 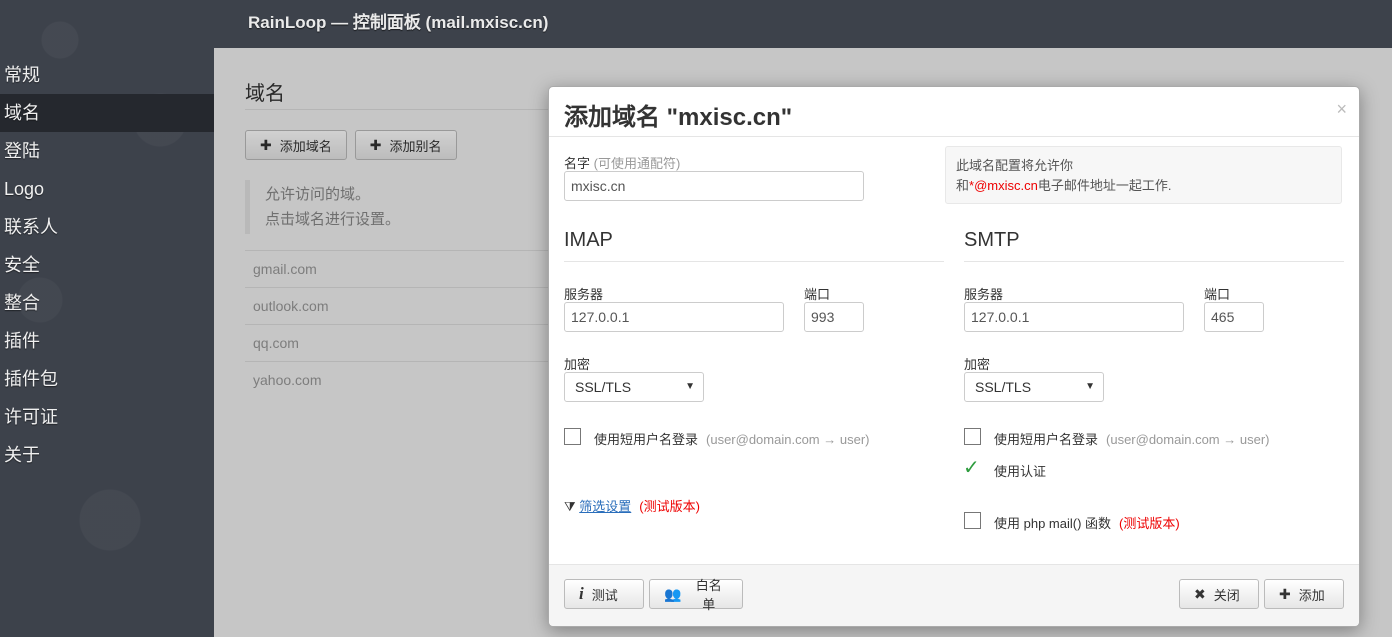 I want to click on imap-server-input, so click(x=674, y=317).